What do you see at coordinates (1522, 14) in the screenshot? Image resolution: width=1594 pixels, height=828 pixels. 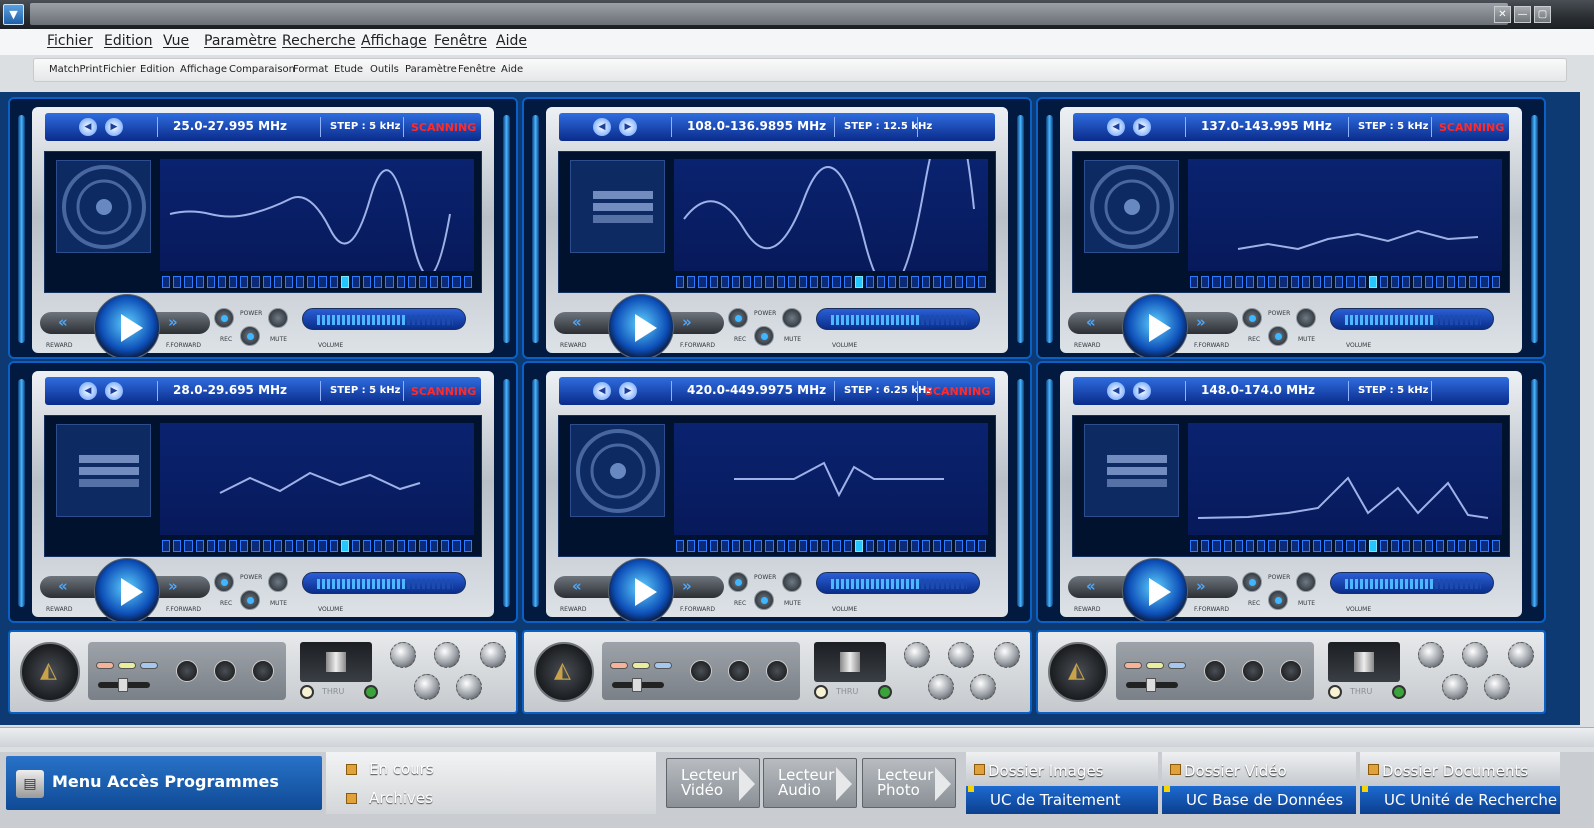 I see `minimize-icon: —` at bounding box center [1522, 14].